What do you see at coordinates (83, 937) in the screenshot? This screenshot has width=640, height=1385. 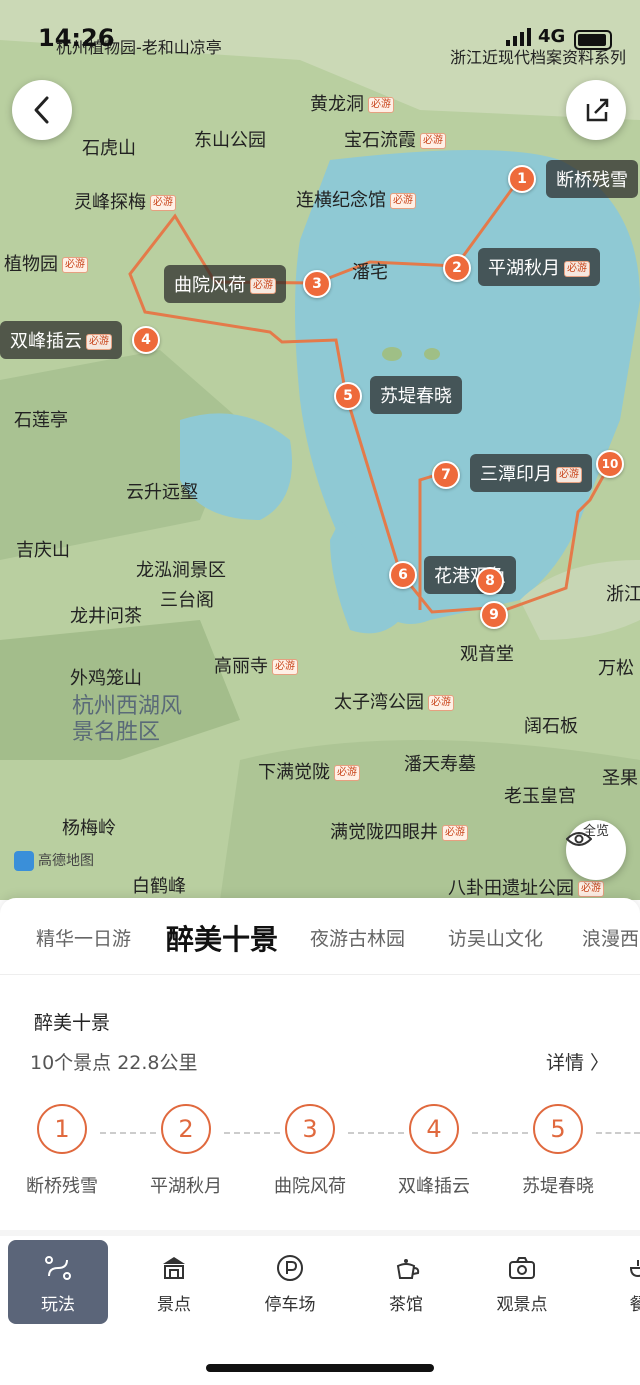 I see `tab-highlights: 精华一日游` at bounding box center [83, 937].